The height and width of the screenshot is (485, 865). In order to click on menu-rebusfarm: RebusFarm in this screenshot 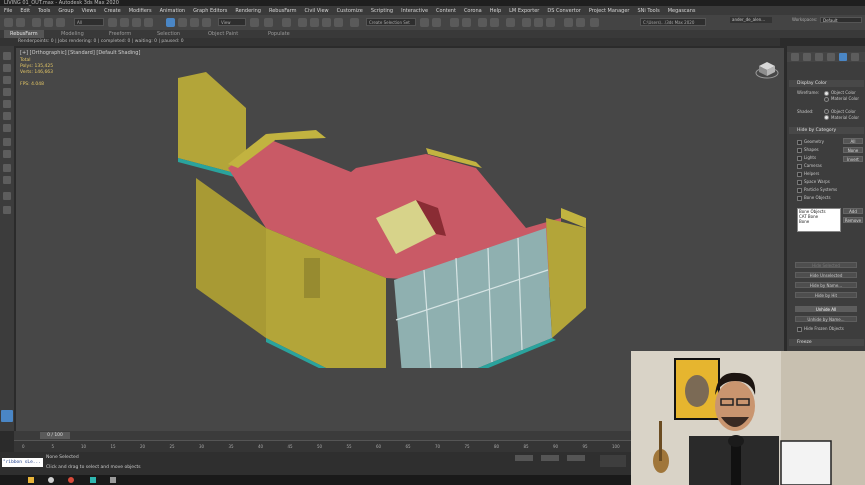, I will do `click(283, 11)`.